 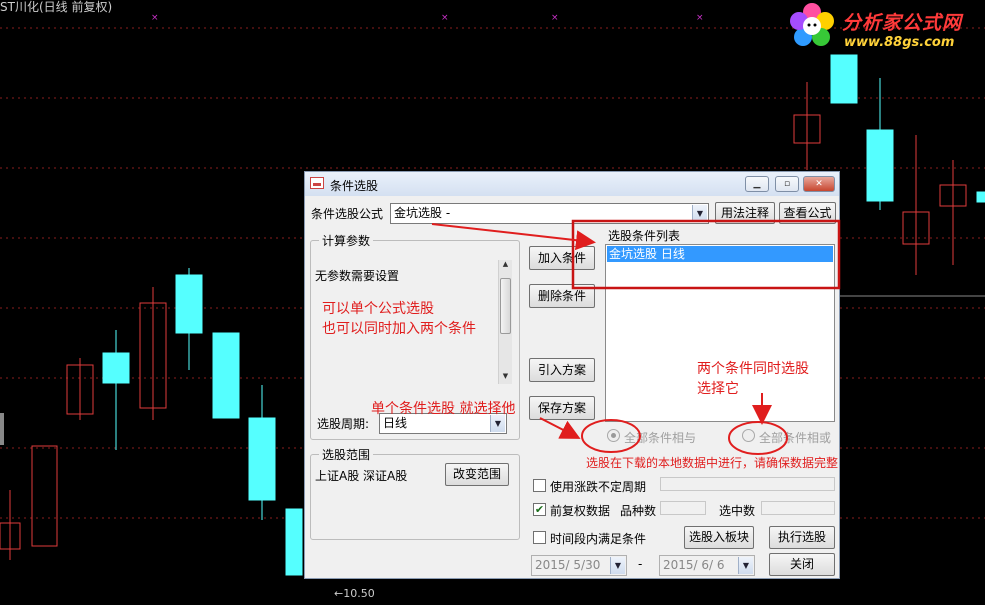 I want to click on forward-adjust-checkbox: ✔, so click(x=539, y=509).